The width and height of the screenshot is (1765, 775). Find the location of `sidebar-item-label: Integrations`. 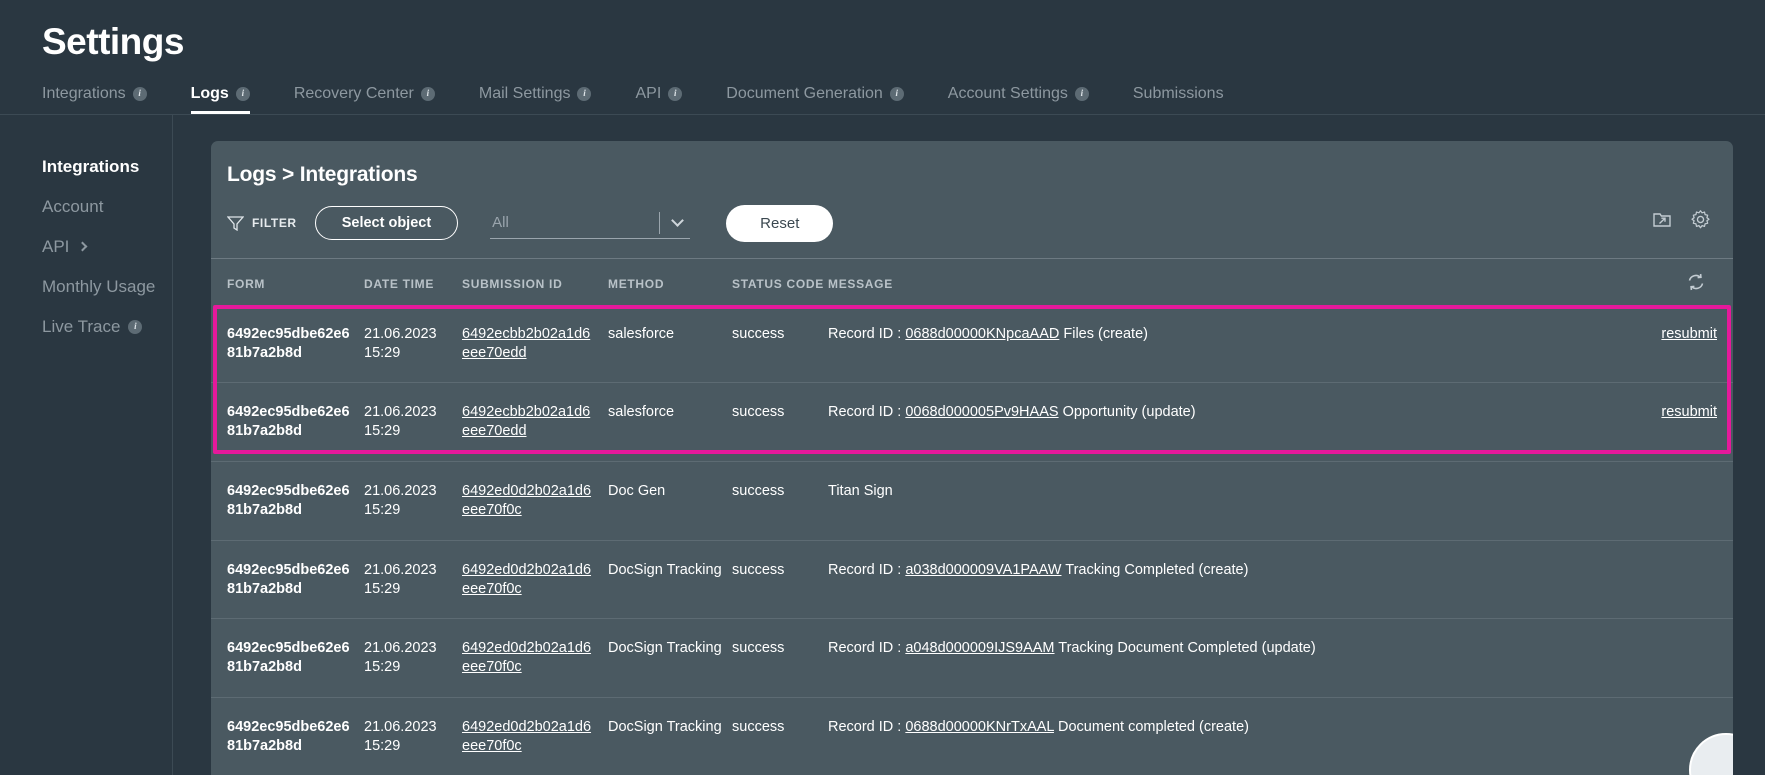

sidebar-item-label: Integrations is located at coordinates (91, 166).